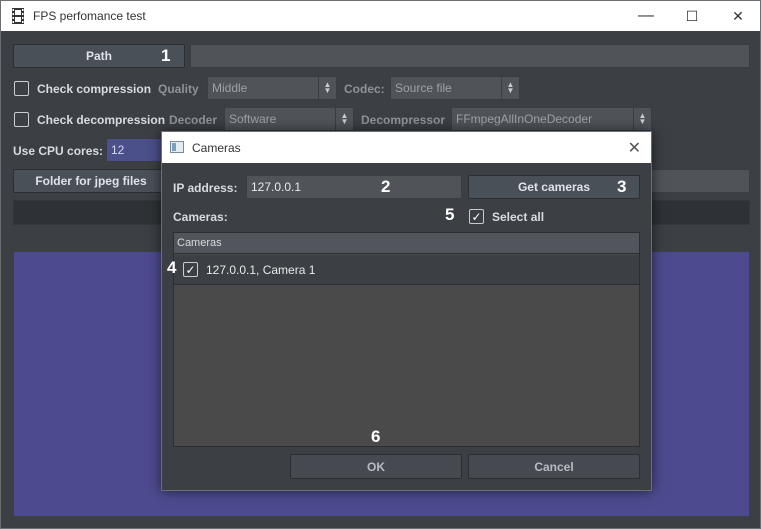 The width and height of the screenshot is (761, 529). Describe the element at coordinates (289, 119) in the screenshot. I see `decoder-select: Software ▲ ▼` at that location.